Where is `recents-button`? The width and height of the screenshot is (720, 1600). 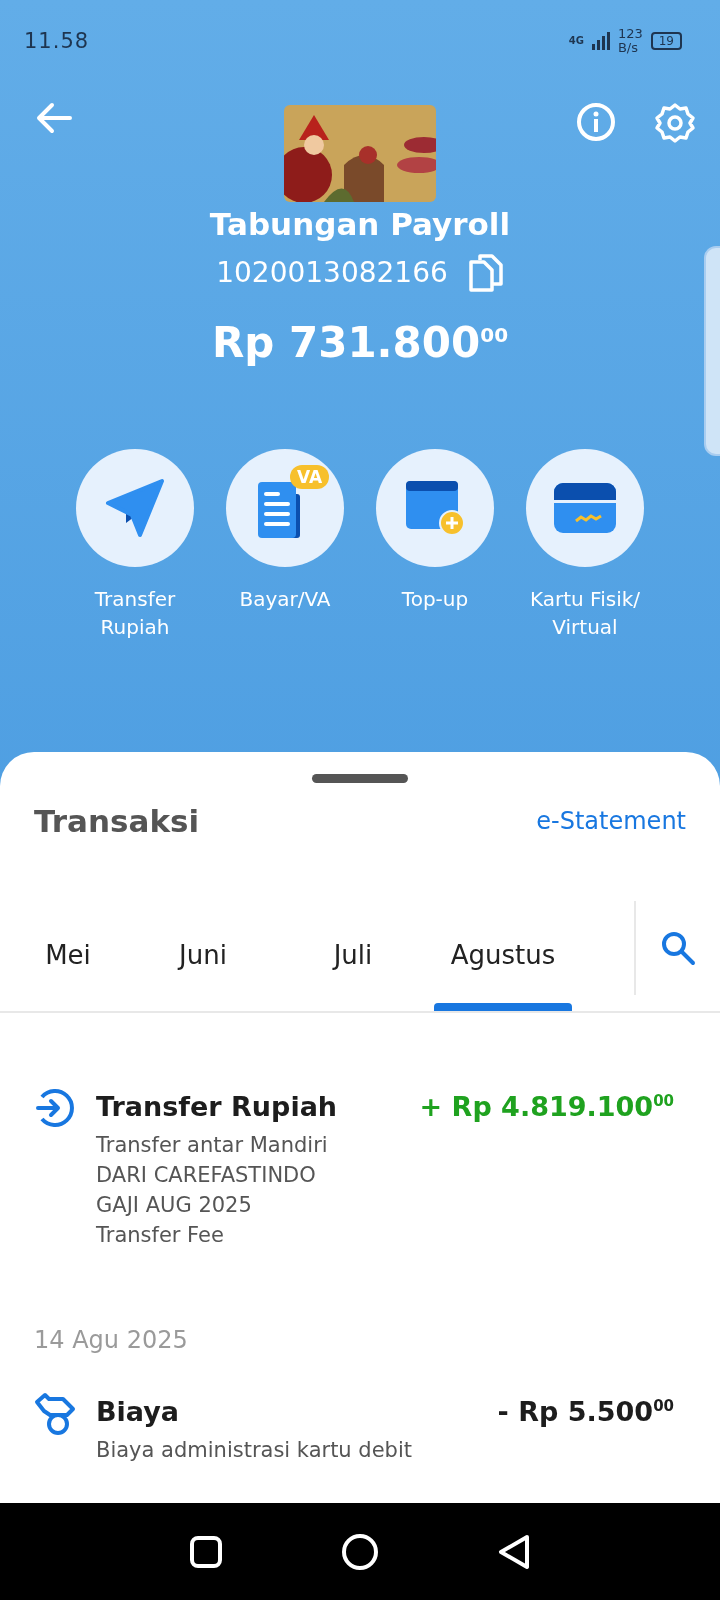 recents-button is located at coordinates (206, 1551).